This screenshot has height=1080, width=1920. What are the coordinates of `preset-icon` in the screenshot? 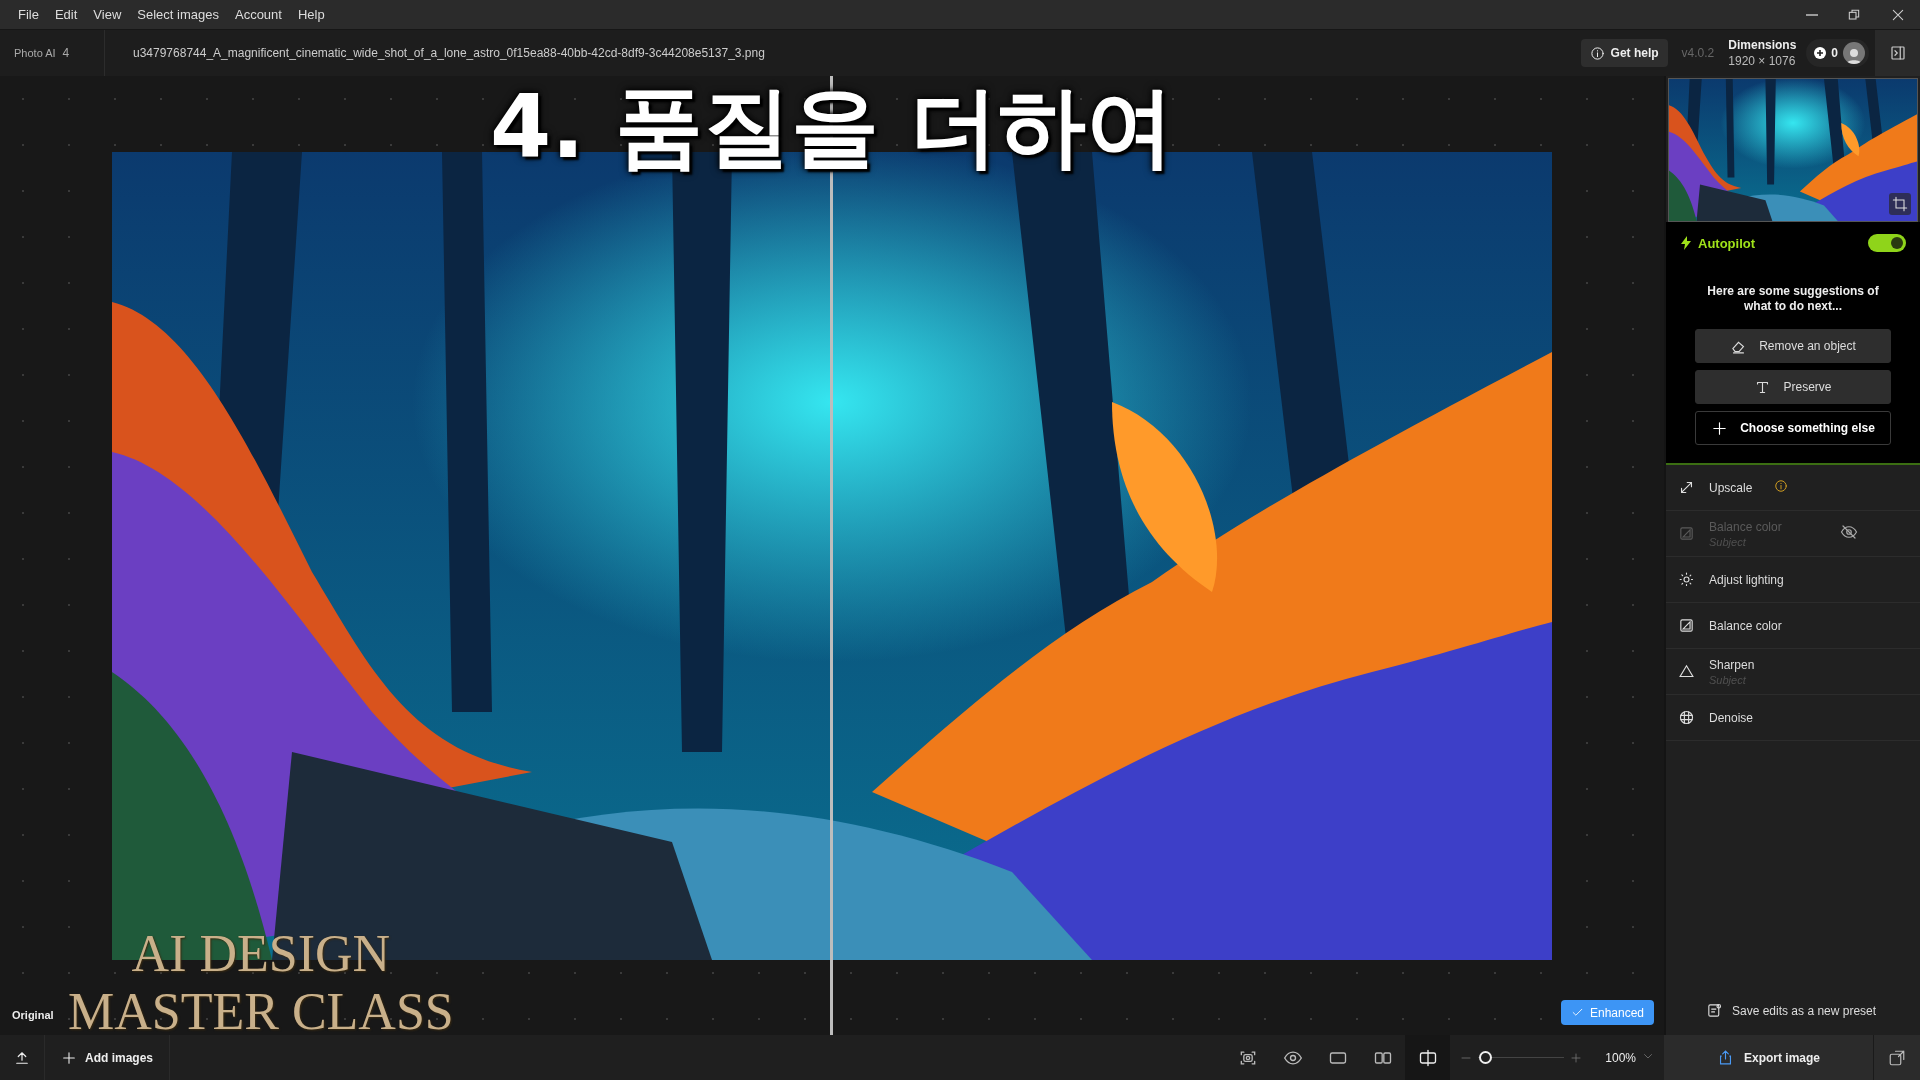 It's located at (1714, 1010).